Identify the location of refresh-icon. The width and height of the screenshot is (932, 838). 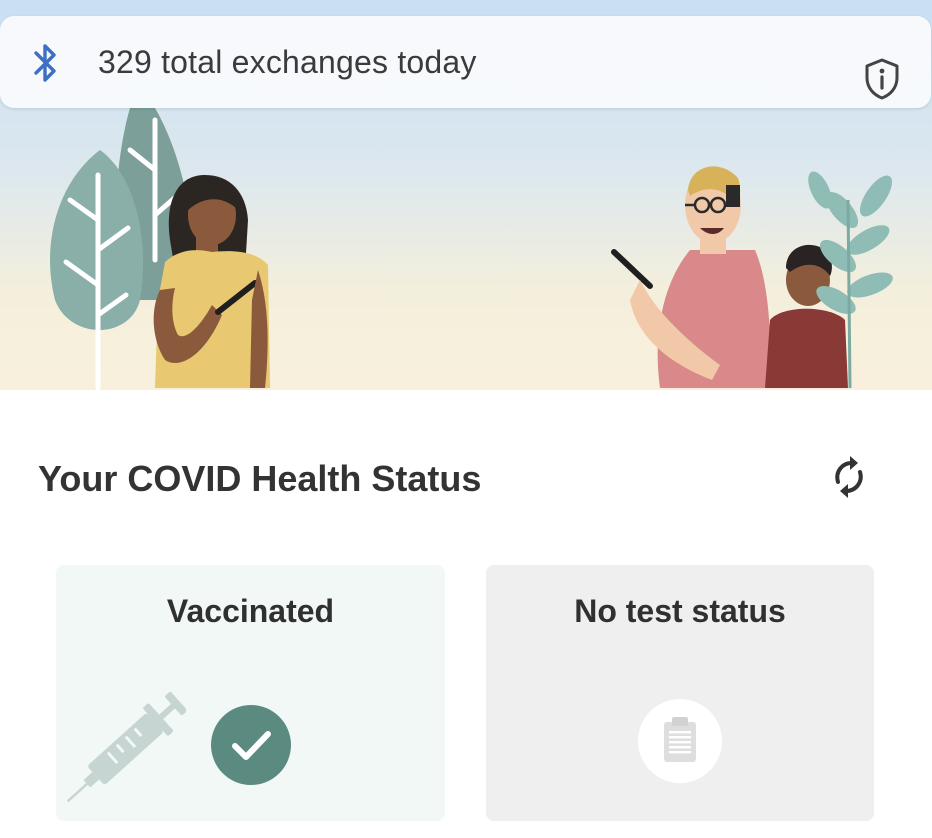
(849, 477).